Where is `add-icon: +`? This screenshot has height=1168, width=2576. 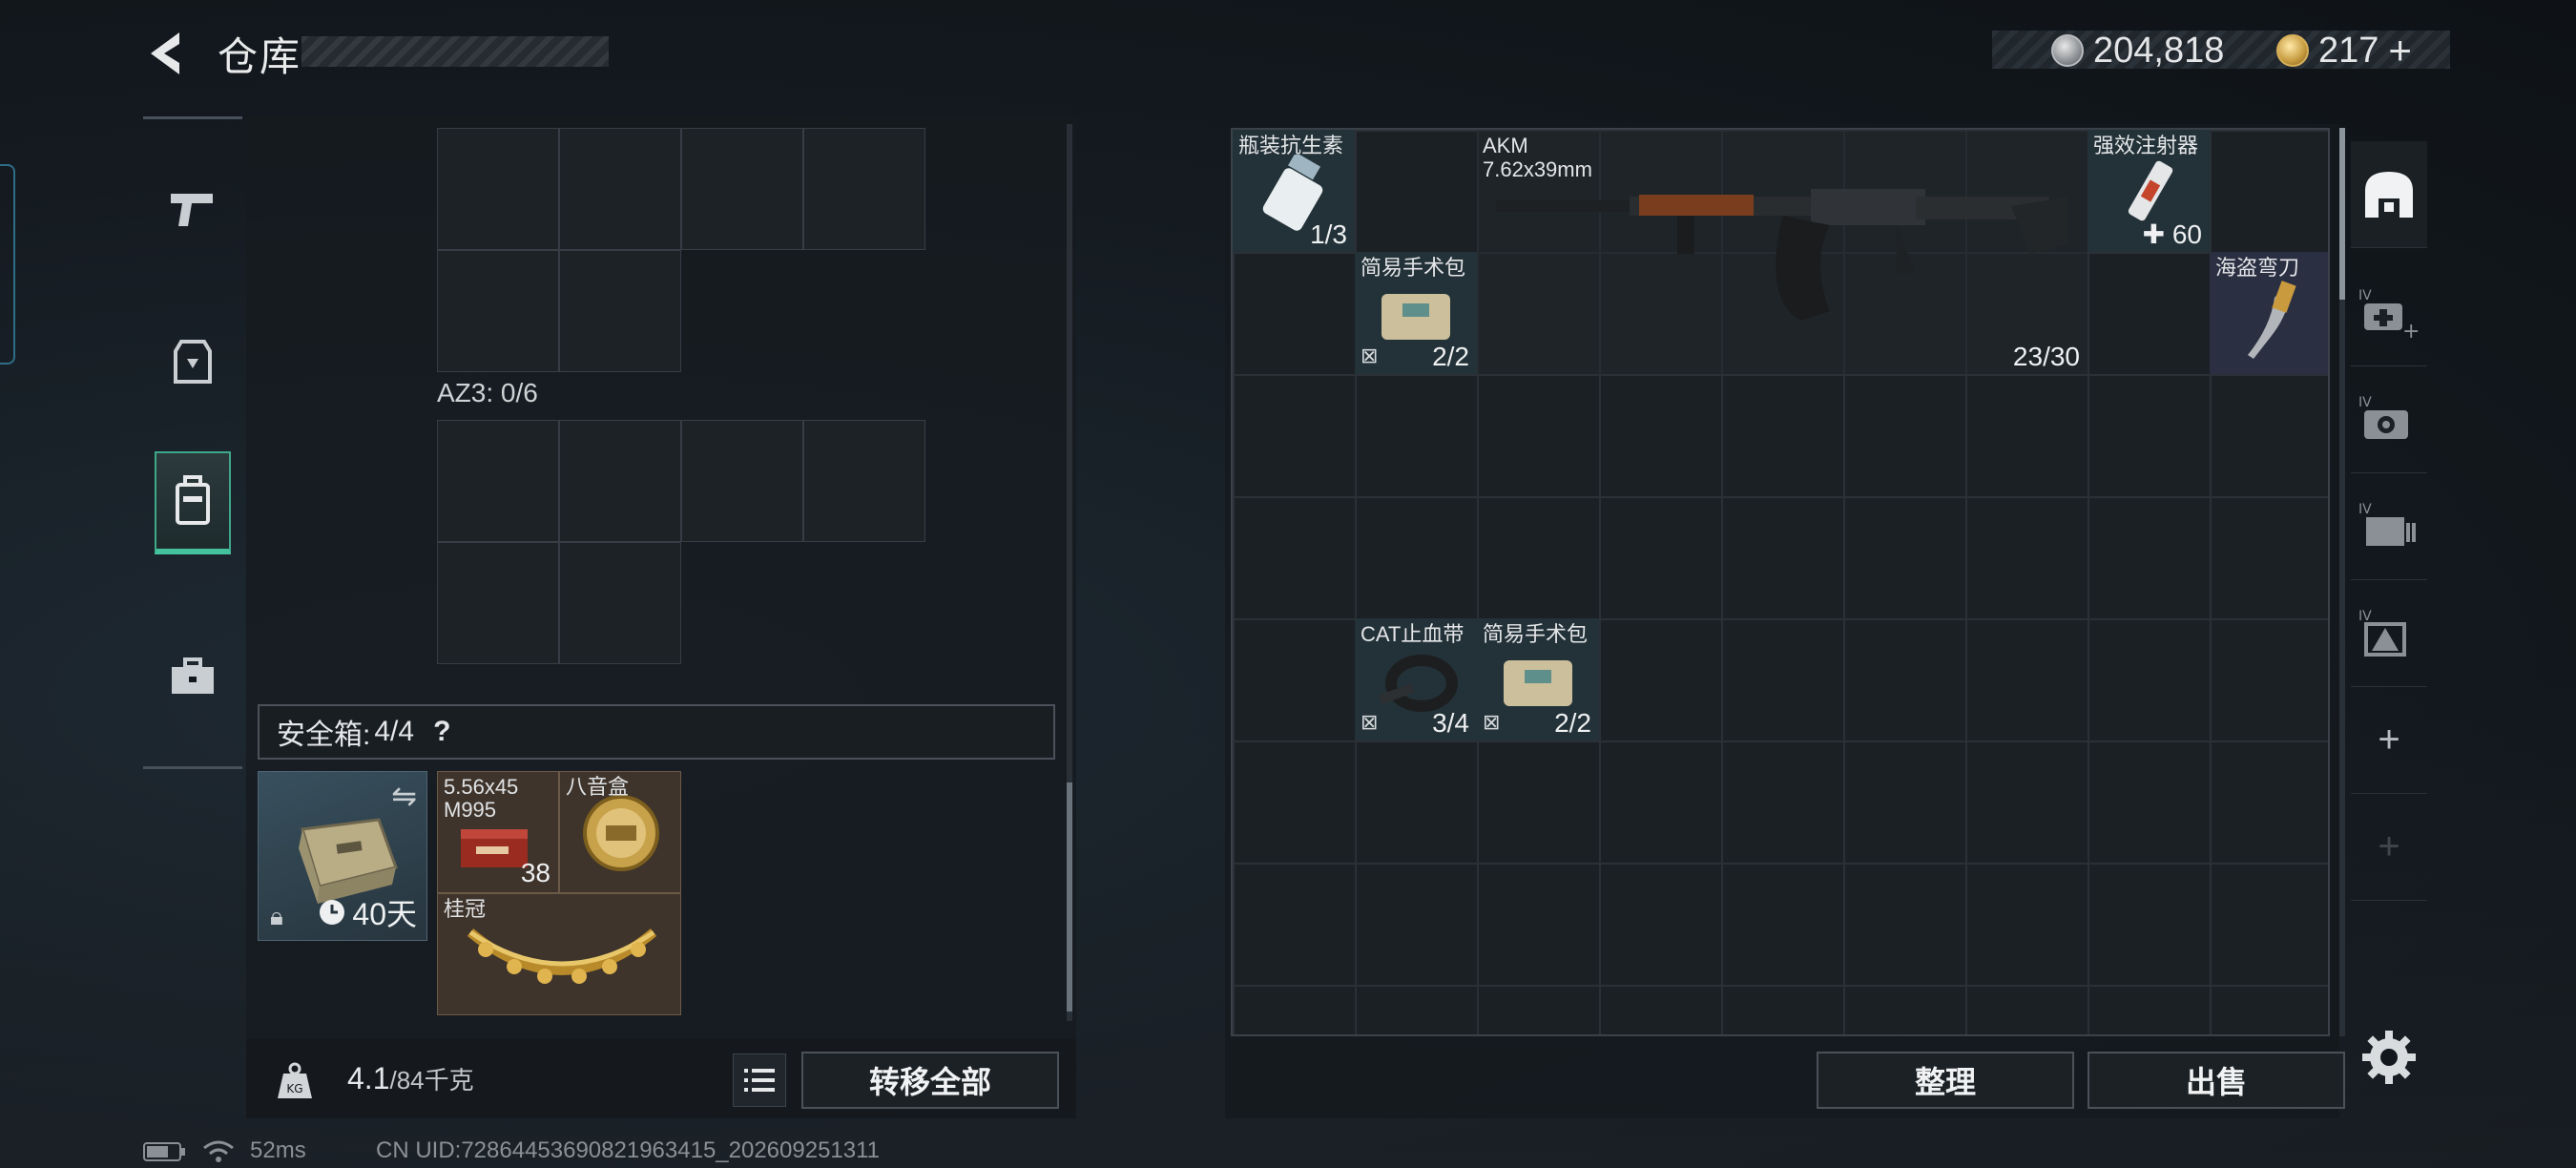 add-icon: + is located at coordinates (2389, 740).